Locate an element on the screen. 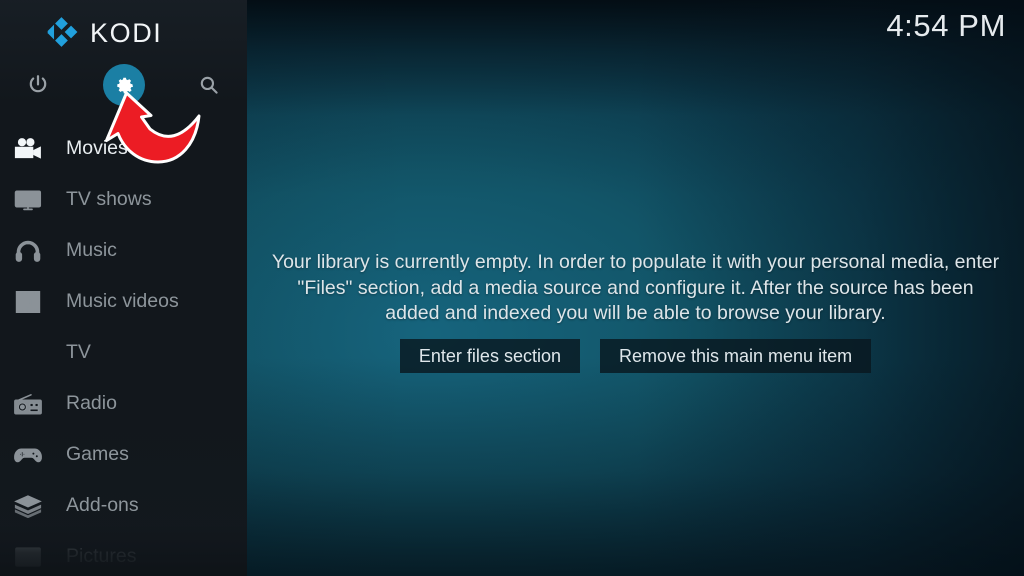  sidebar-item-tv-shows: TV shows is located at coordinates (123, 199).